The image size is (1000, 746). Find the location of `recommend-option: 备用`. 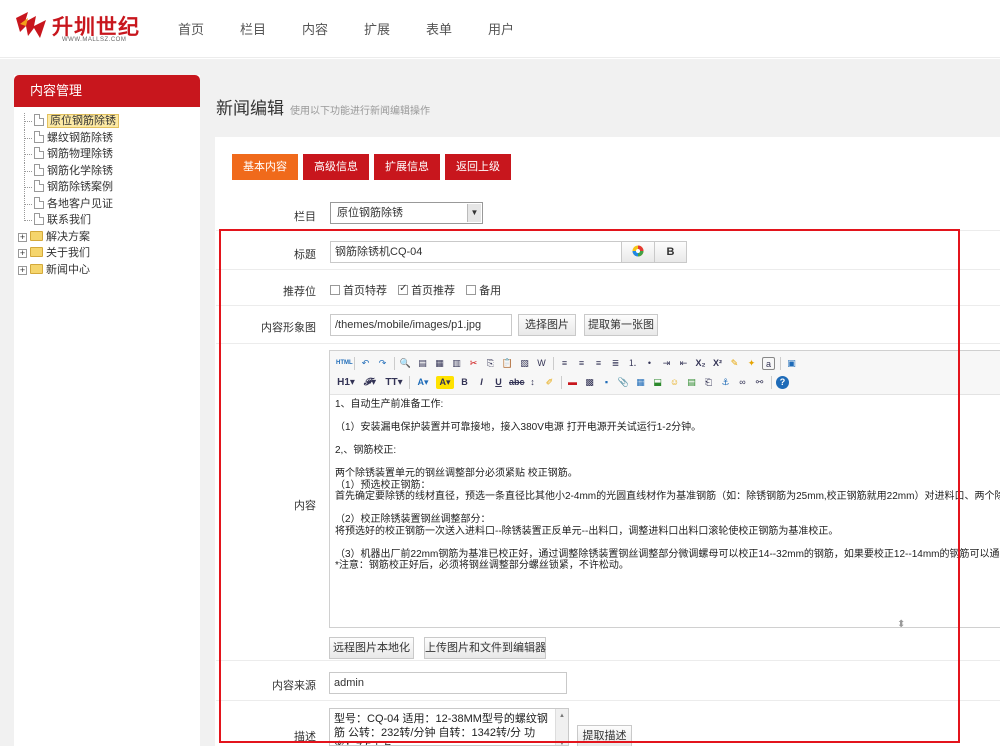

recommend-option: 备用 is located at coordinates (483, 291).